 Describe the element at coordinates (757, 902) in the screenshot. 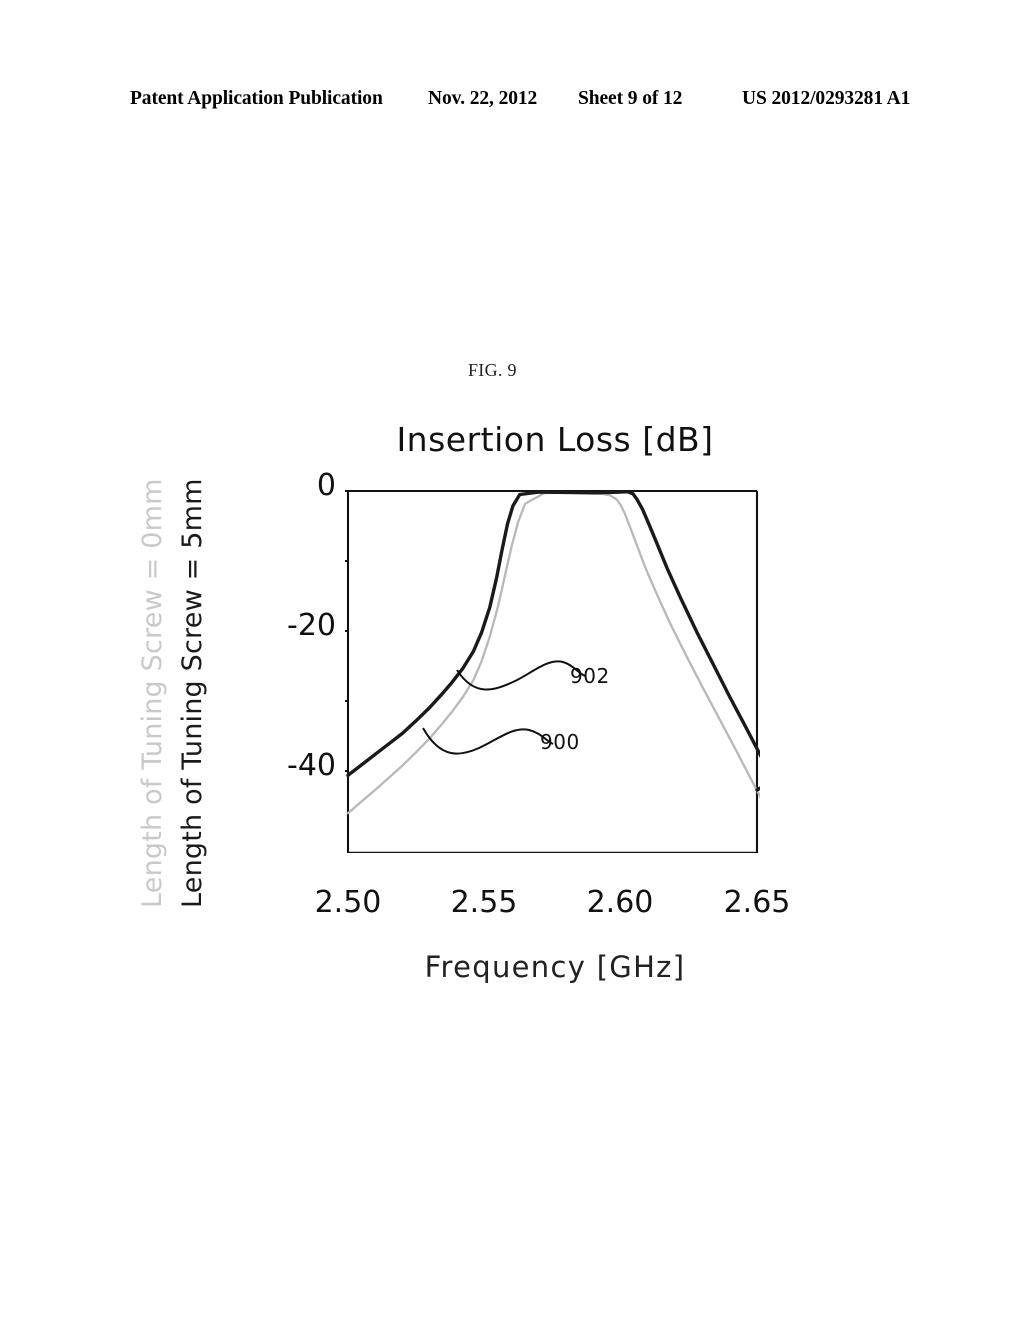

I see `x-tick-label-2.65: 2.65` at that location.